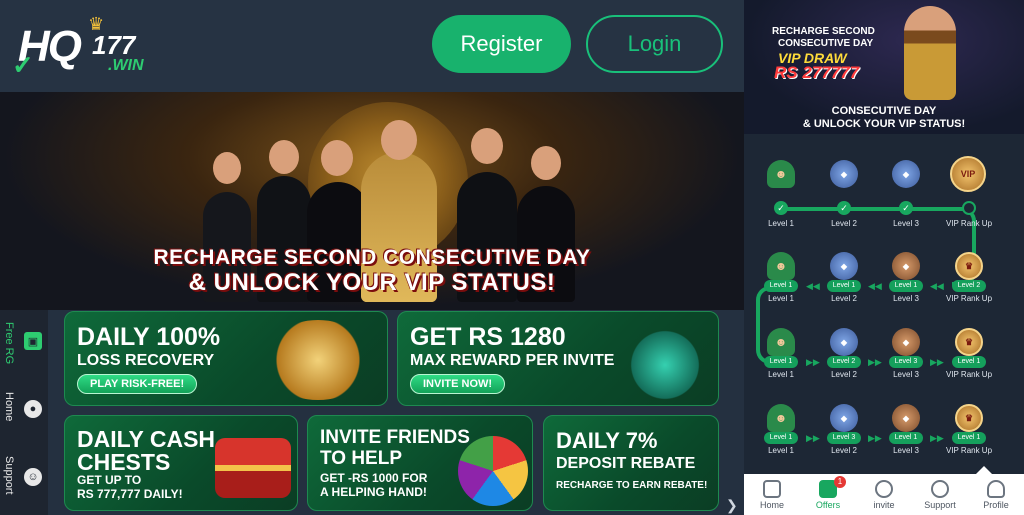 This screenshot has height=515, width=1024. What do you see at coordinates (607, 440) in the screenshot?
I see `card-title: DAILY 7%` at bounding box center [607, 440].